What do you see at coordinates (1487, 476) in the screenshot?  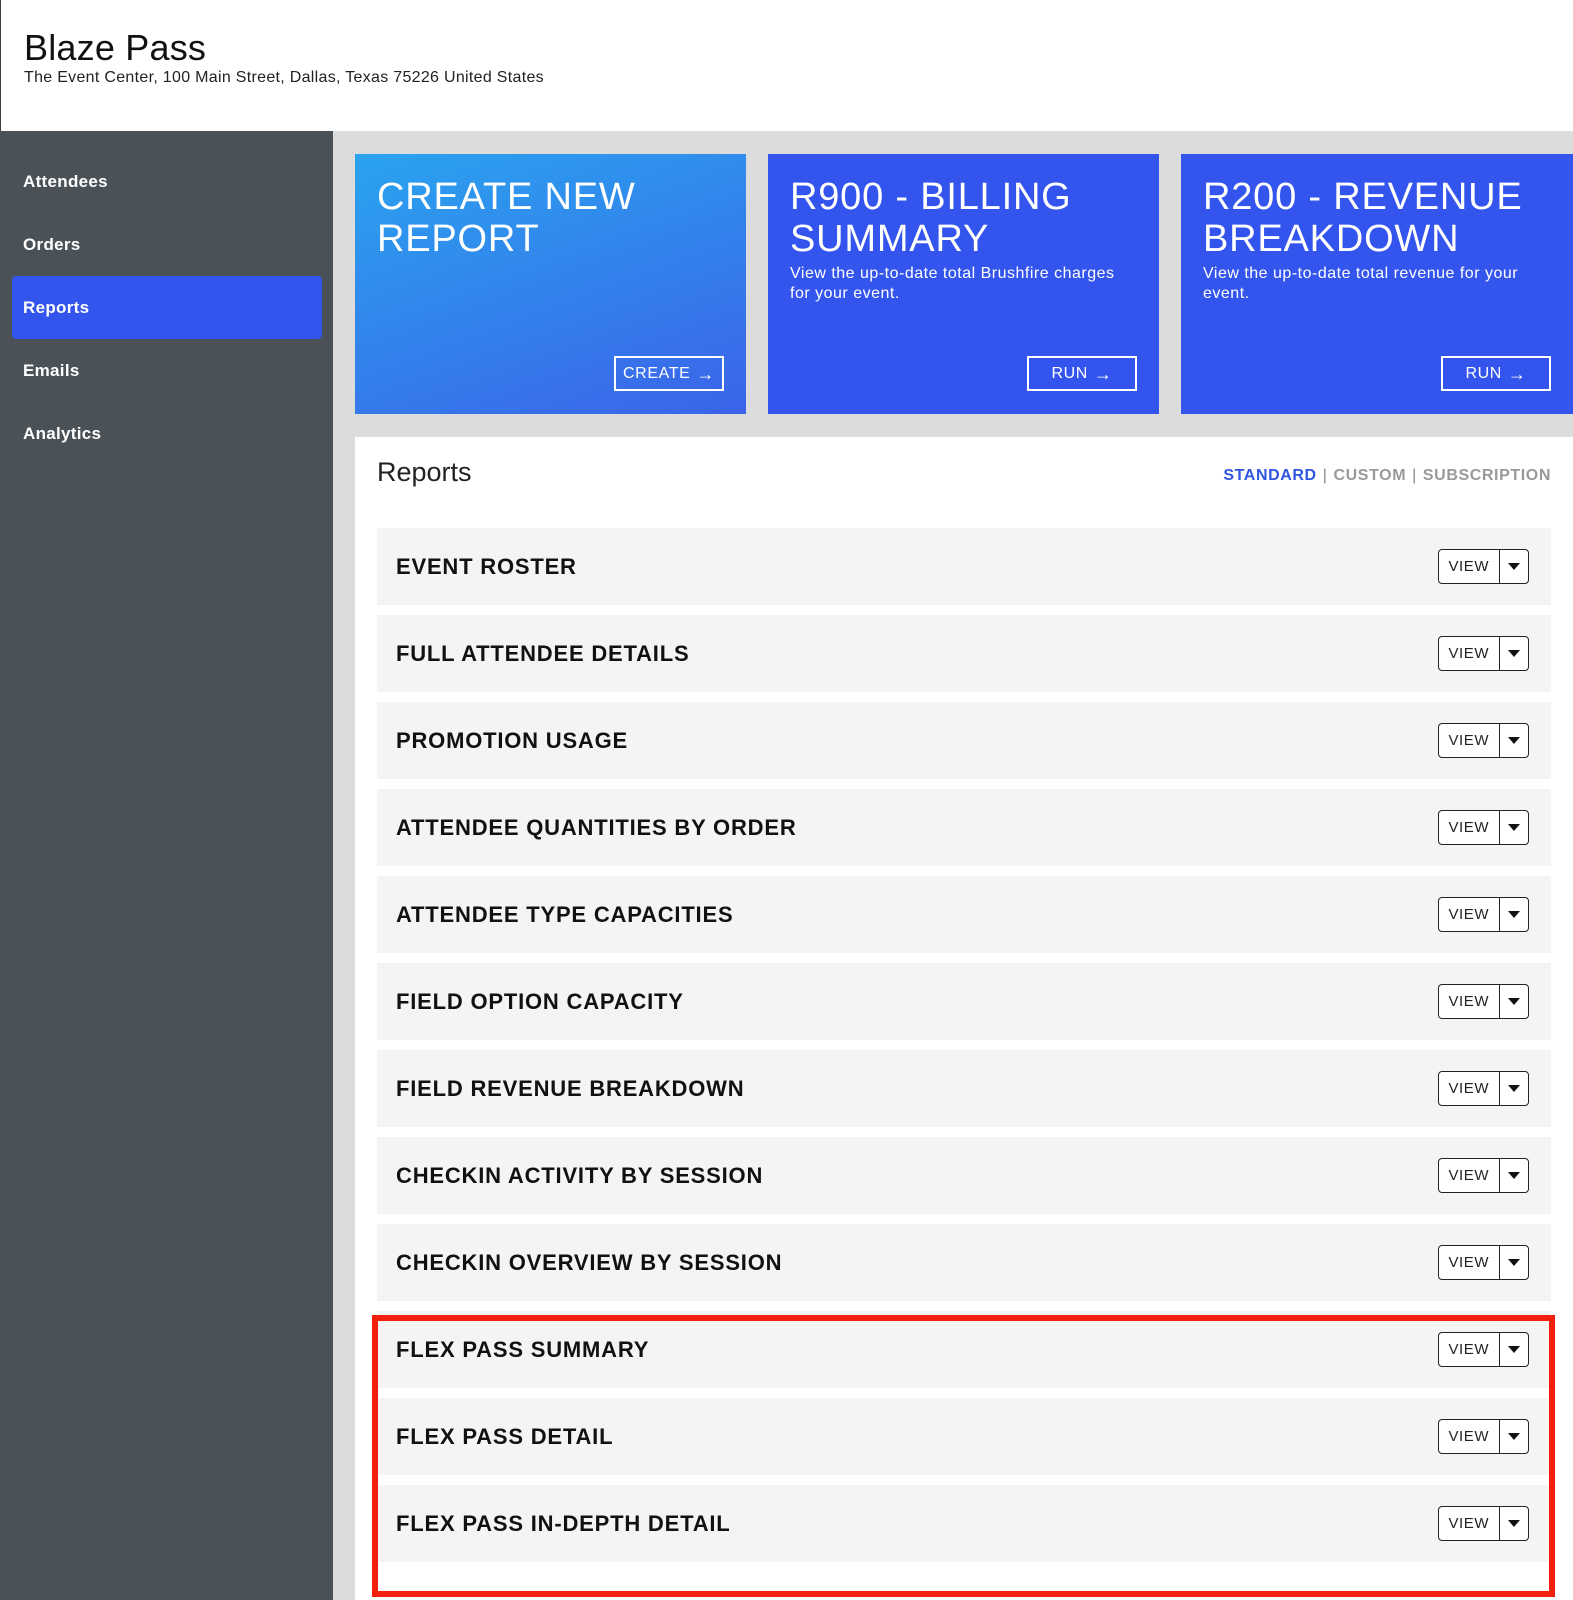 I see `tab-subscription: SUBSCRIPTION` at bounding box center [1487, 476].